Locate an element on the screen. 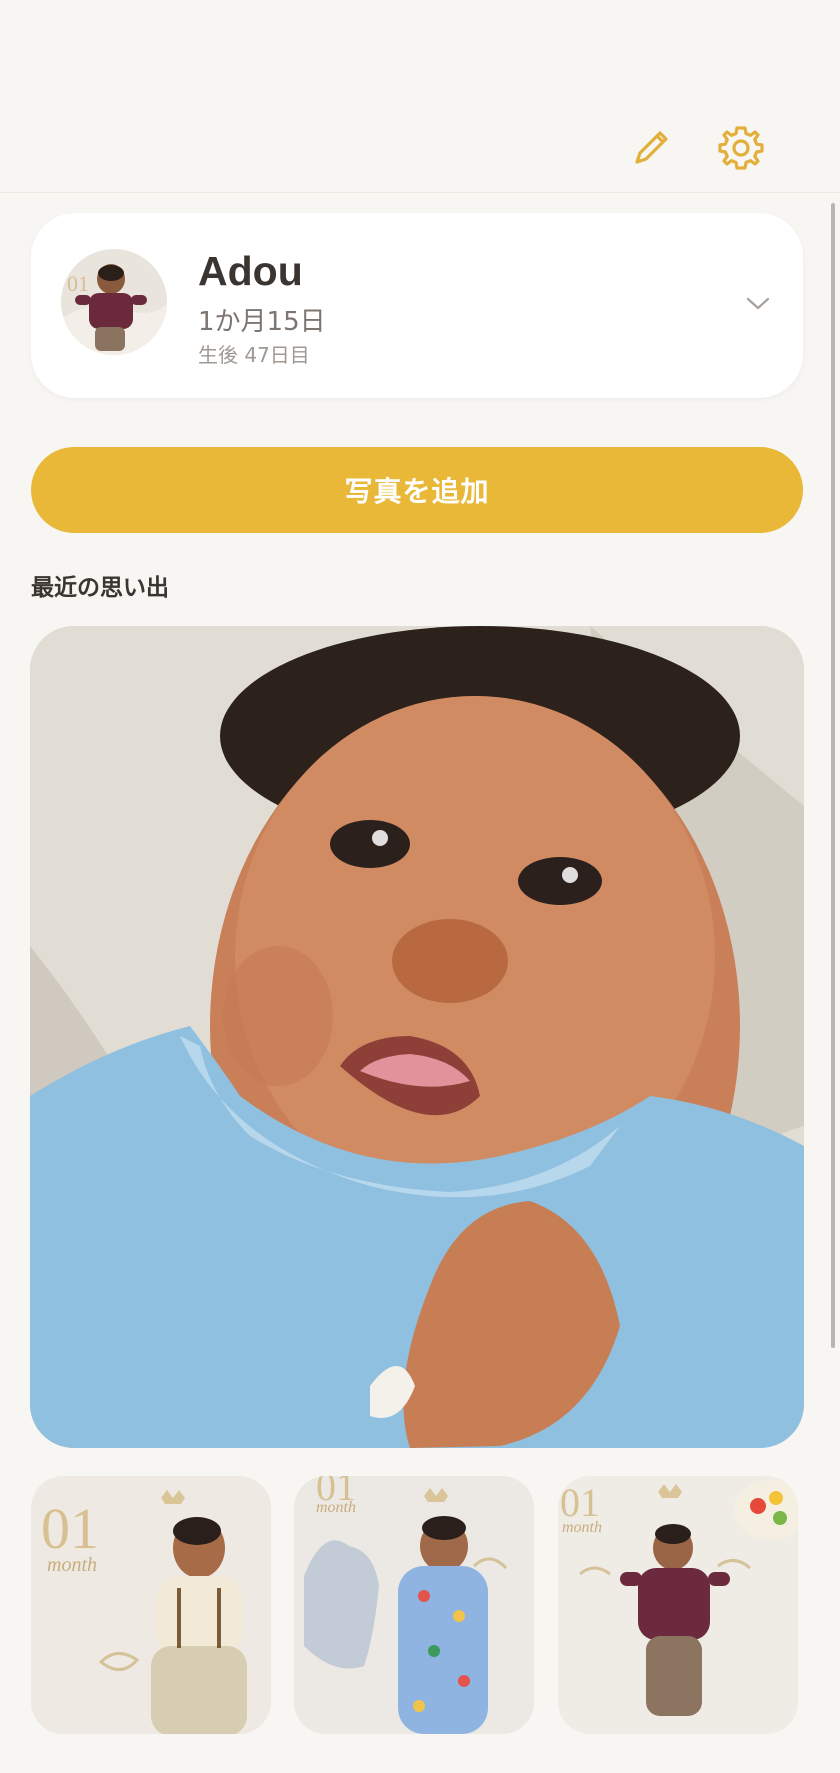 The width and height of the screenshot is (840, 1773). thumbnail-1-month-number: 01 is located at coordinates (70, 1528).